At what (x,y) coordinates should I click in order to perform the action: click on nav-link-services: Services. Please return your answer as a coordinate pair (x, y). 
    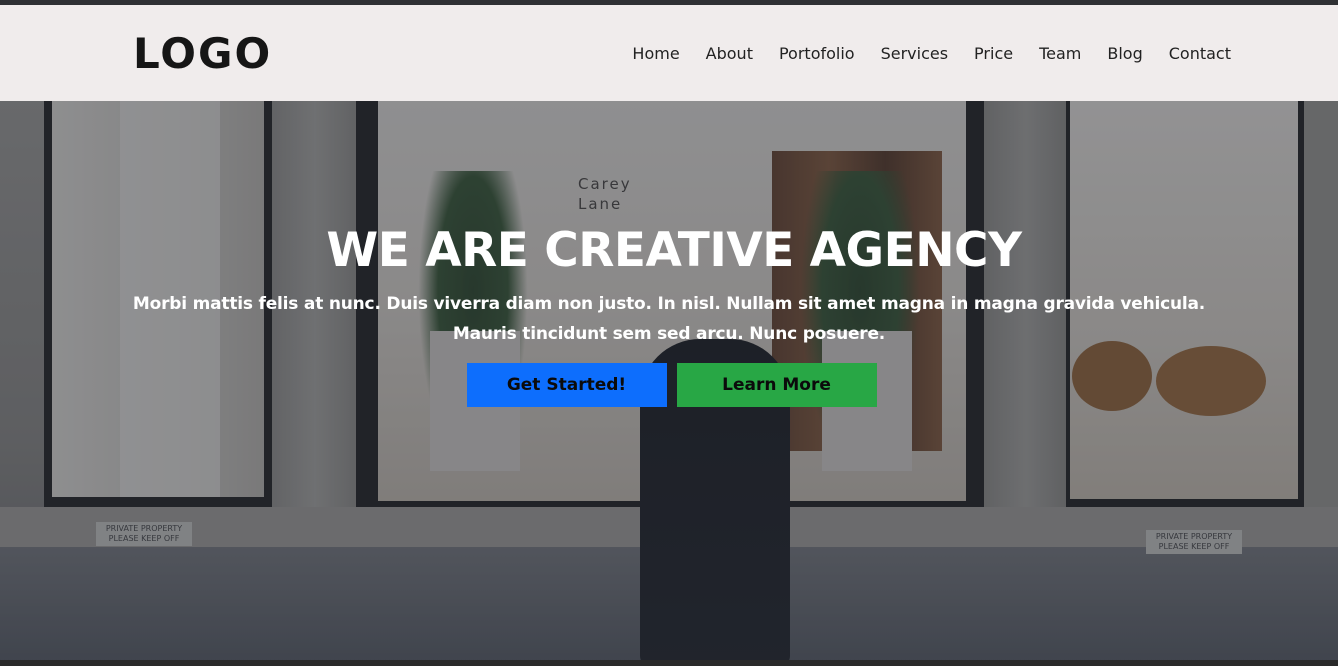
    Looking at the image, I should click on (914, 54).